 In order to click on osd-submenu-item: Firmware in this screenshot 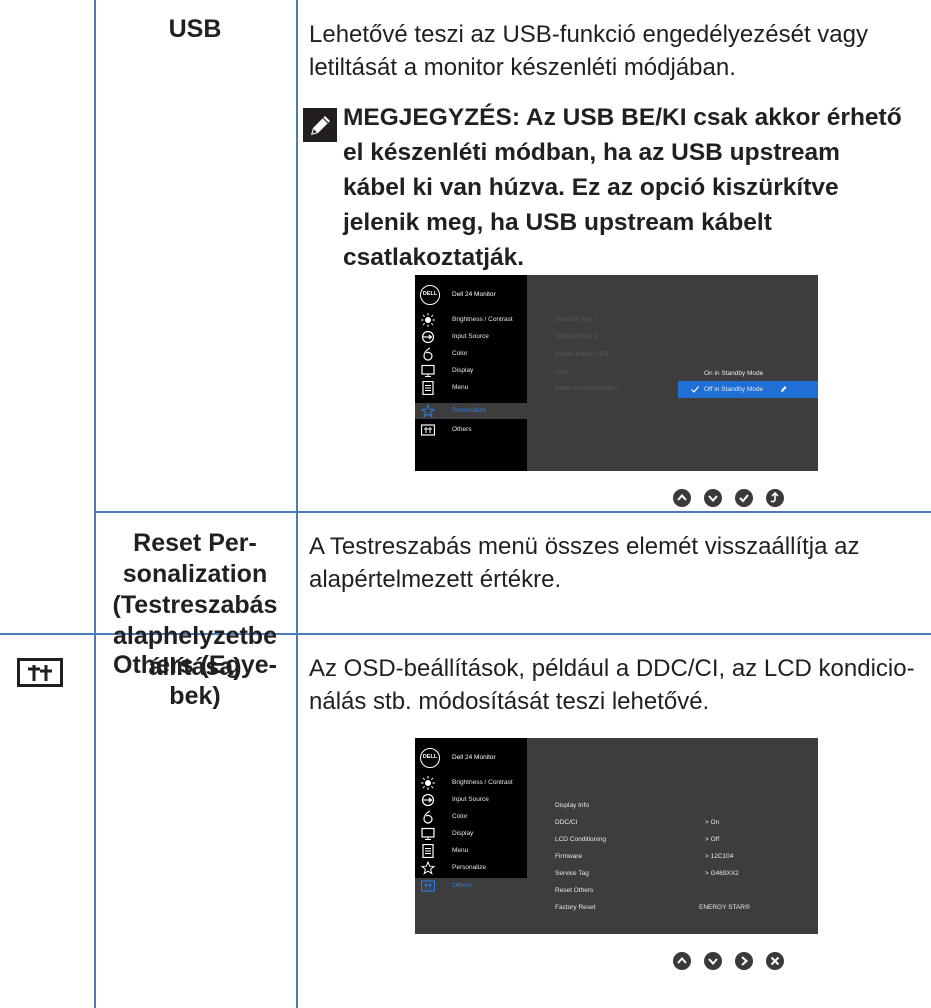, I will do `click(569, 856)`.